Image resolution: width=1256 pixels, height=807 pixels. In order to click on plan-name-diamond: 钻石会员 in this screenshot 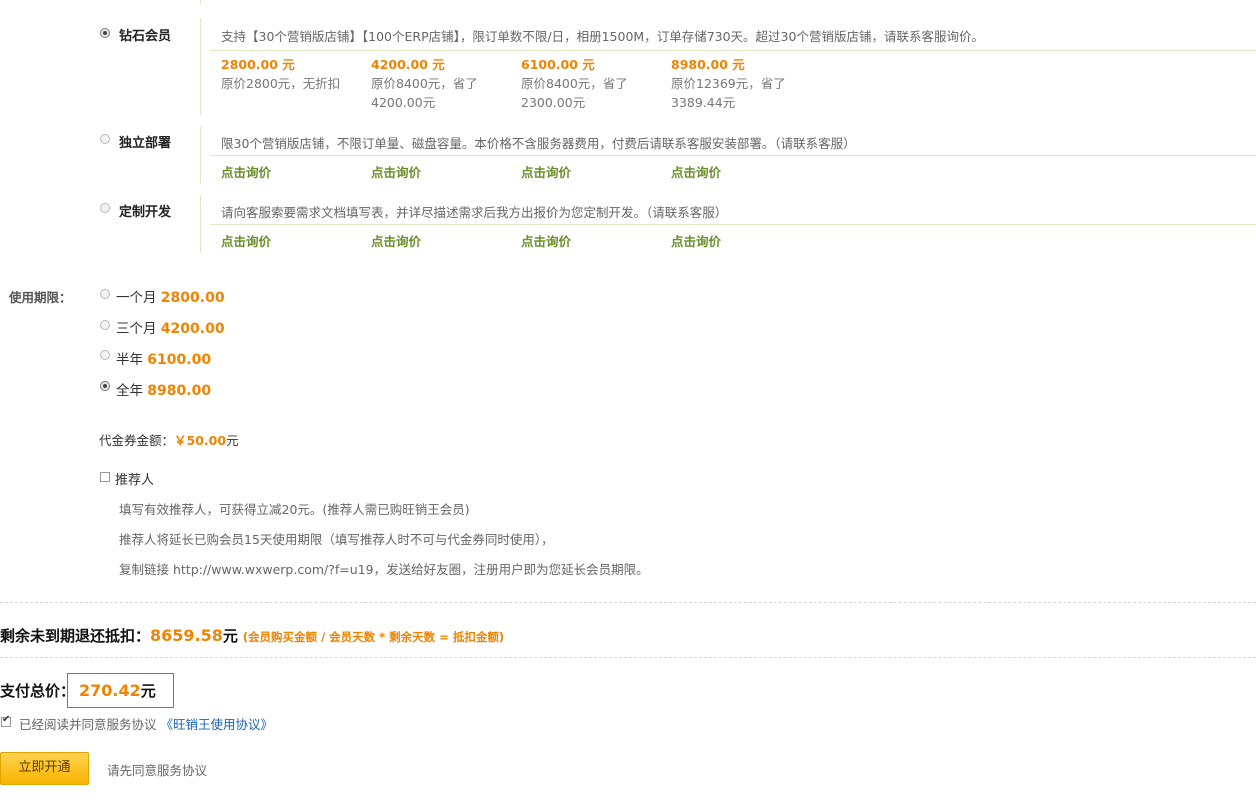, I will do `click(145, 36)`.